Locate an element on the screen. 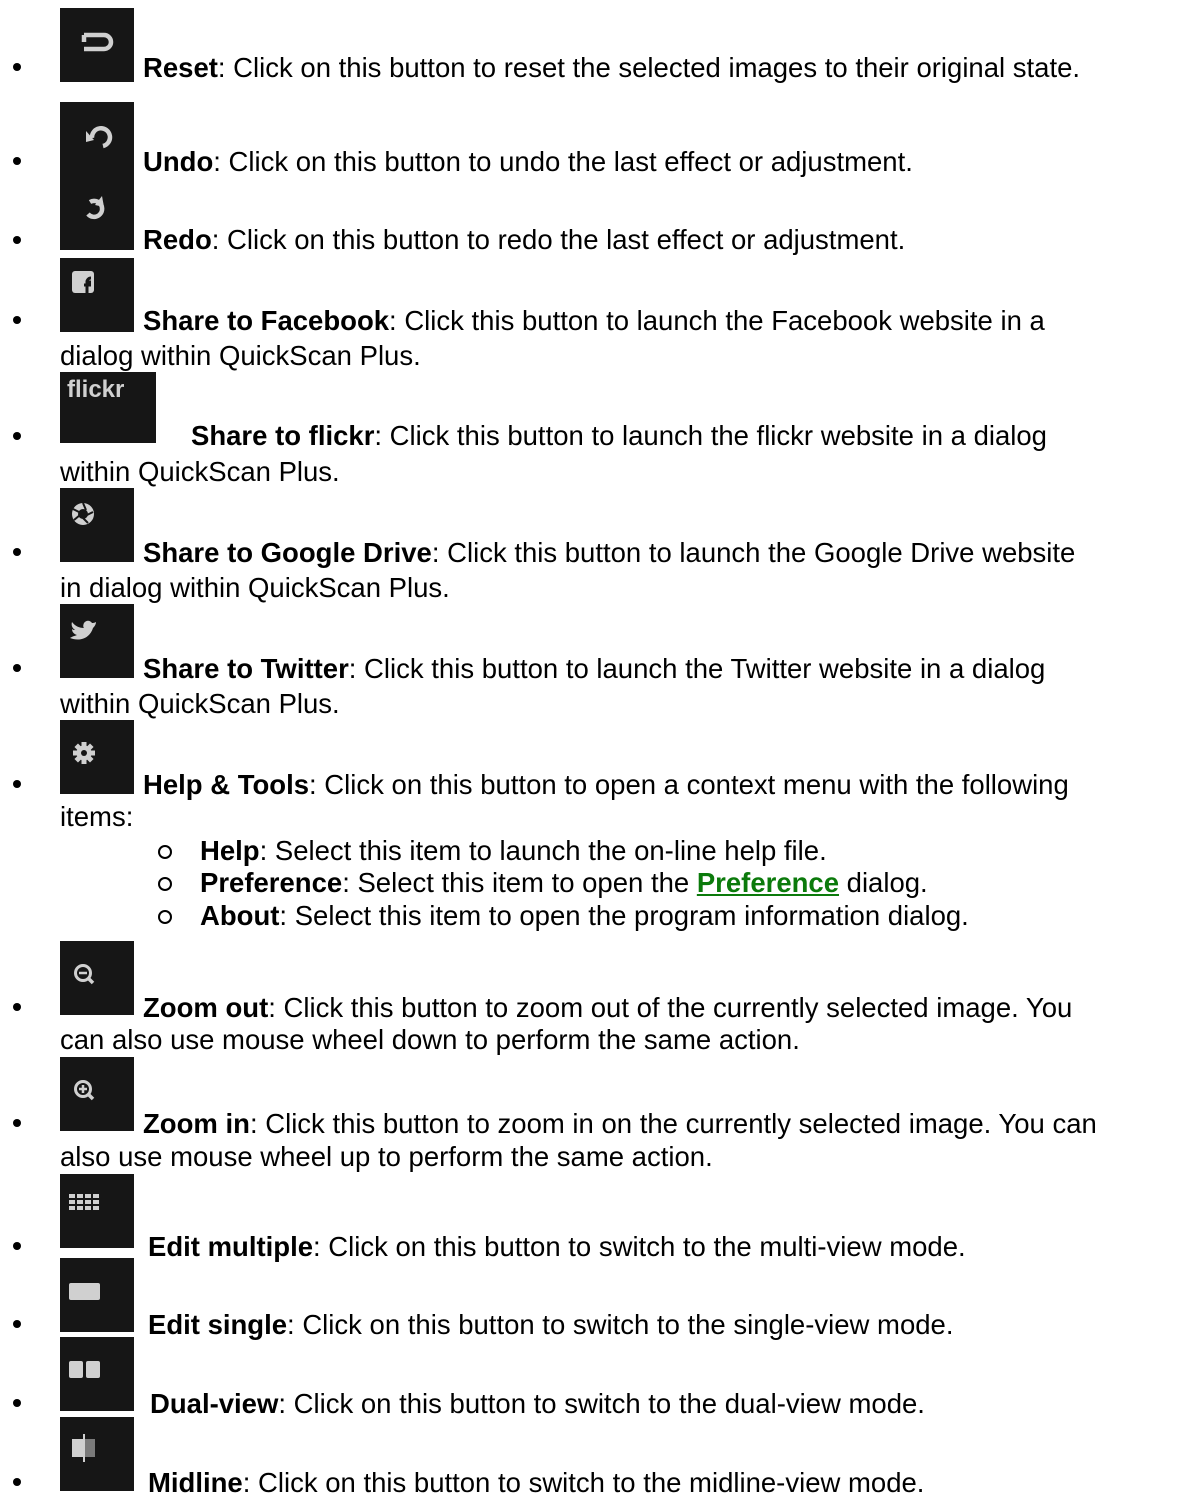 Image resolution: width=1183 pixels, height=1499 pixels. redo-icon is located at coordinates (97, 213).